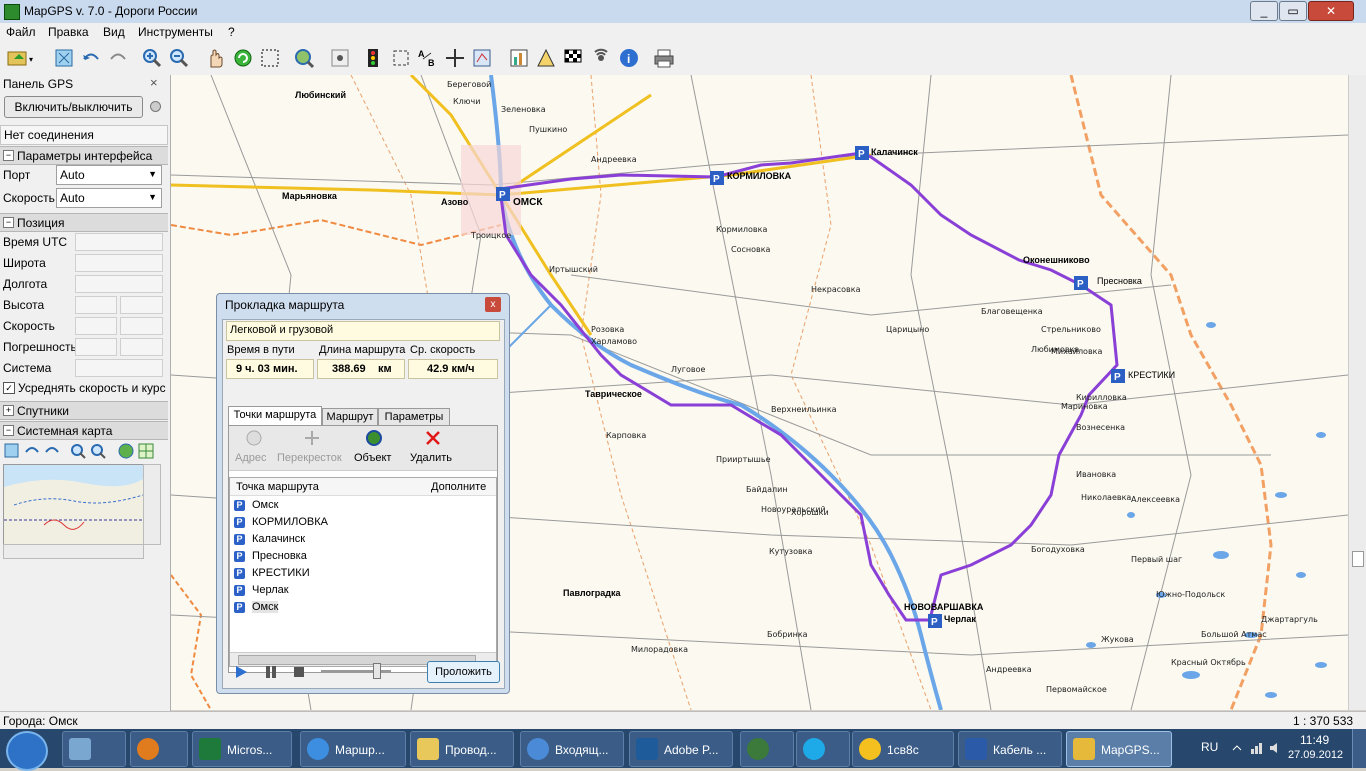  Describe the element at coordinates (1257, 748) in the screenshot. I see `network-icon` at that location.